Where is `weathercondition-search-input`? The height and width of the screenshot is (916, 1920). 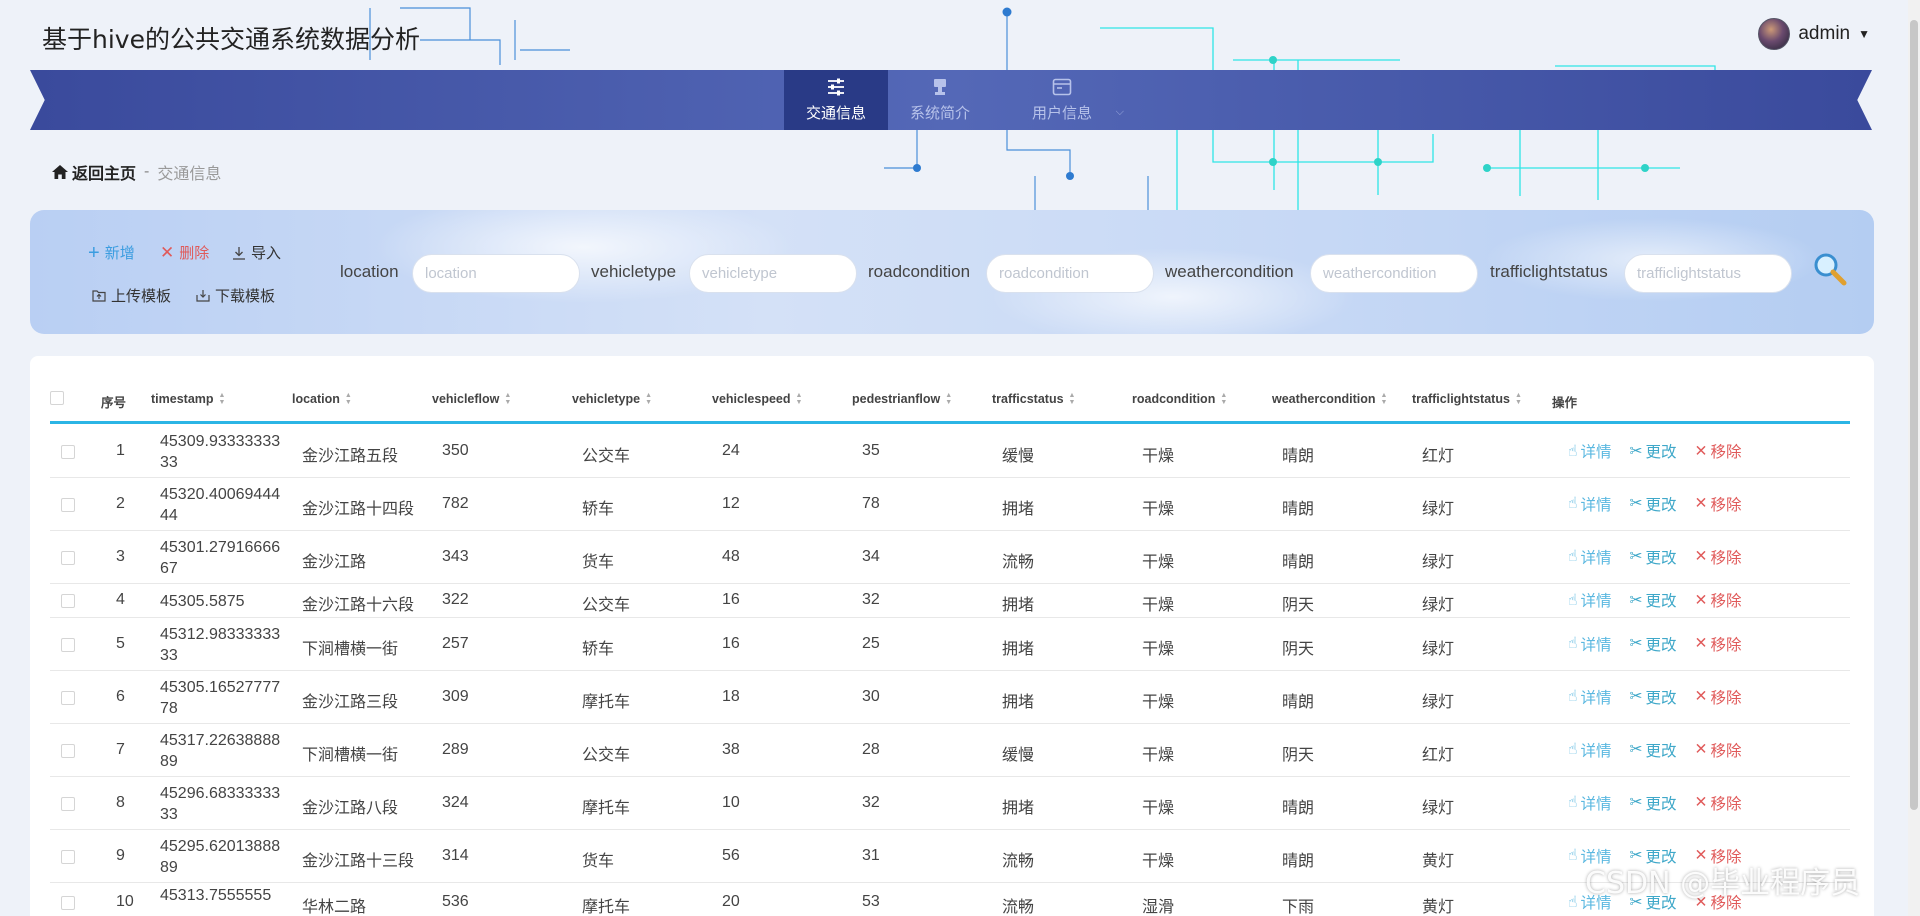 weathercondition-search-input is located at coordinates (1394, 273).